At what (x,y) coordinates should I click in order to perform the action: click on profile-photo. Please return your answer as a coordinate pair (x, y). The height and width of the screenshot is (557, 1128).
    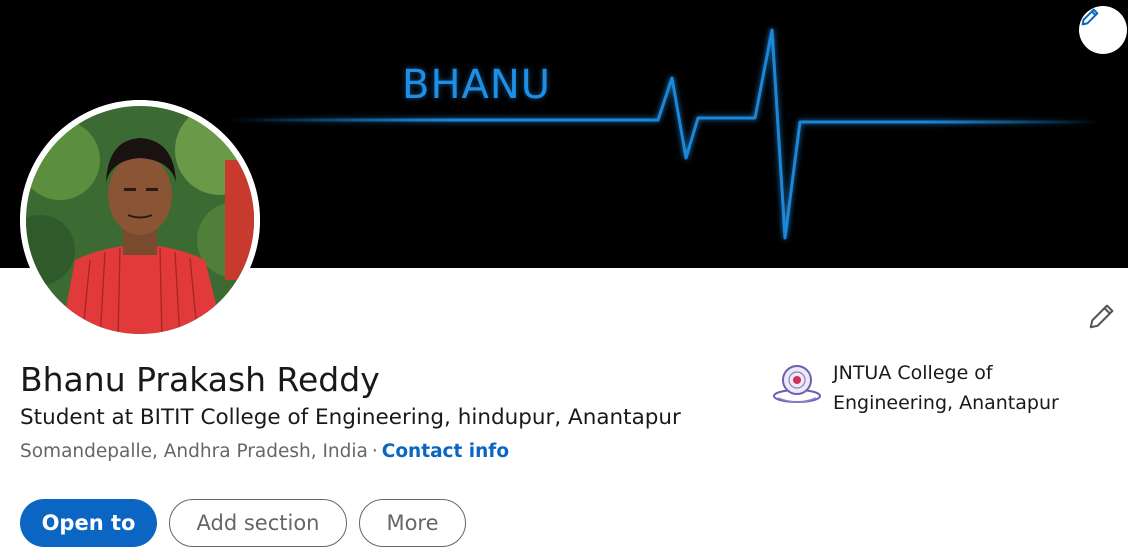
    Looking at the image, I should click on (140, 220).